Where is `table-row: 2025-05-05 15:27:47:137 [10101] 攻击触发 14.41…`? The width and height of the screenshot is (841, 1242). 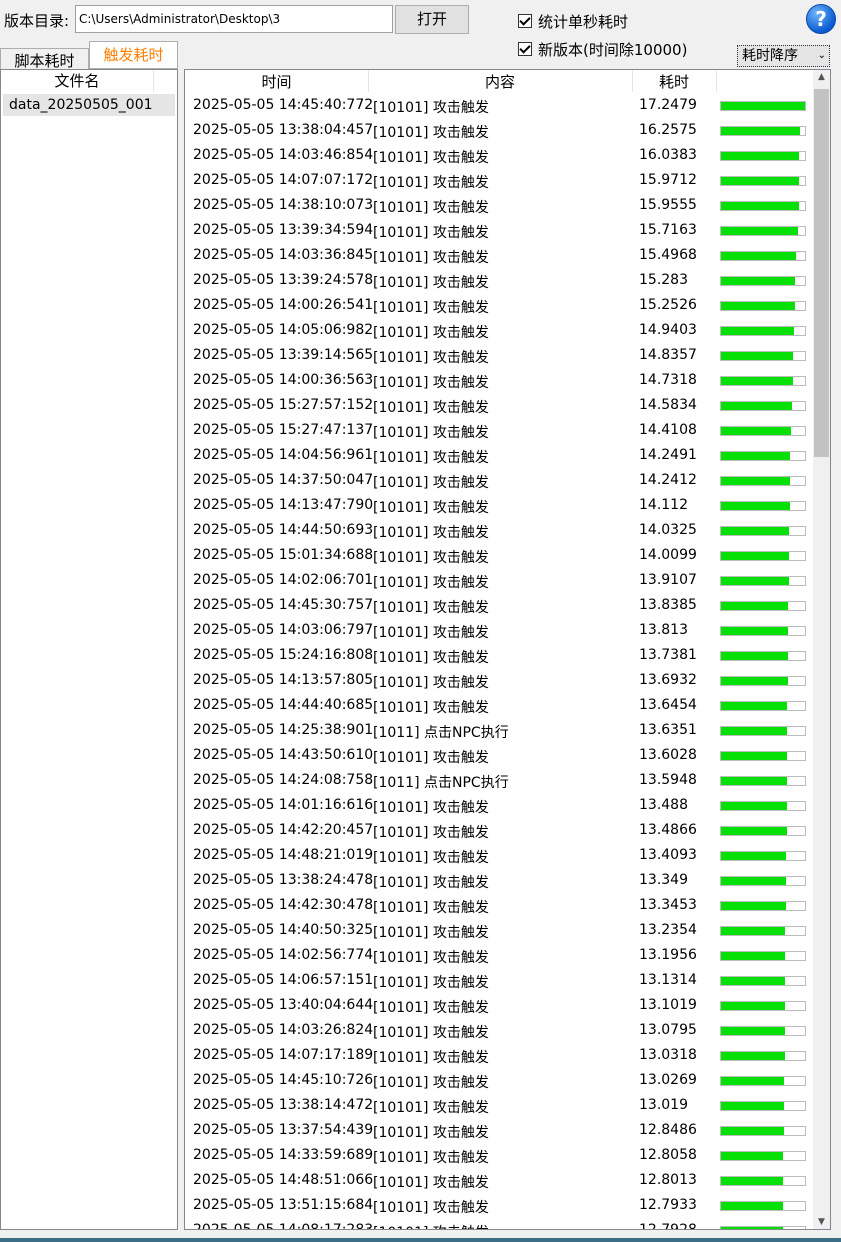 table-row: 2025-05-05 15:27:47:137 [10101] 攻击触发 14.41… is located at coordinates (499, 431).